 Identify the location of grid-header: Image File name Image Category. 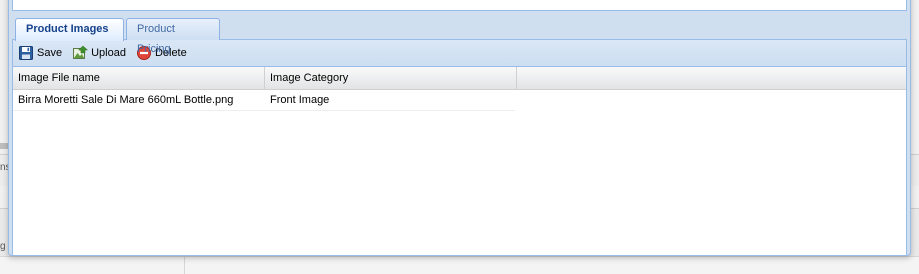
(459, 78).